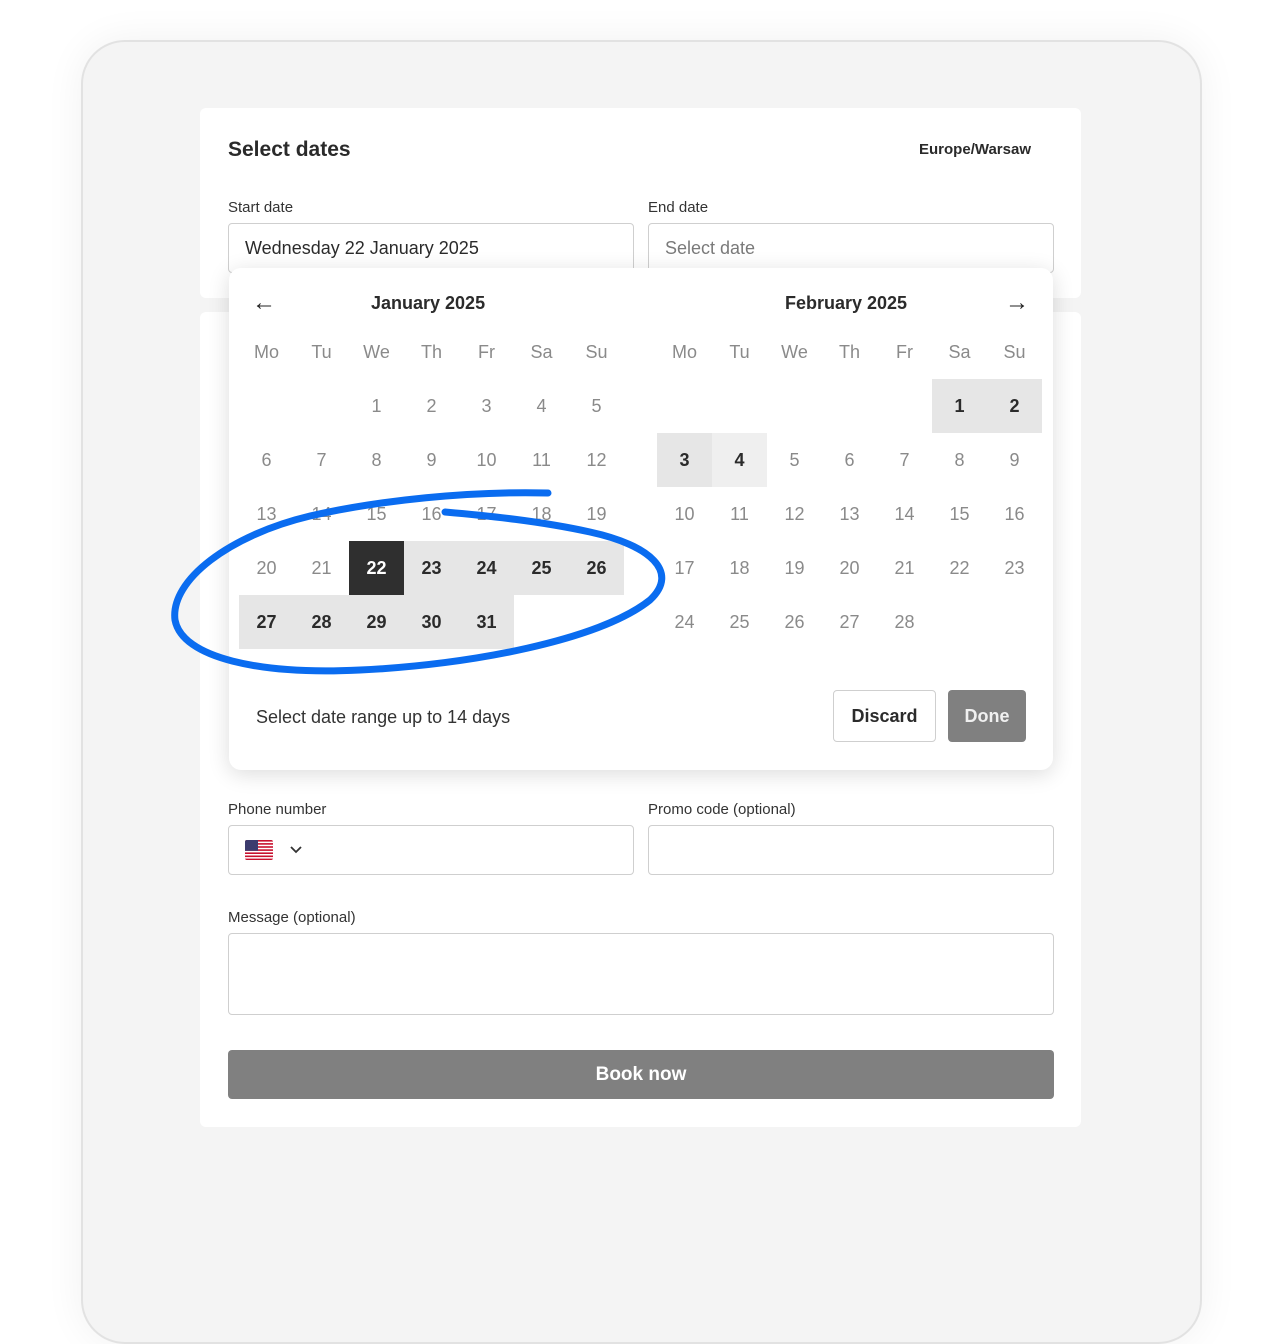 Image resolution: width=1280 pixels, height=1344 pixels. I want to click on page-title: Select dates, so click(289, 149).